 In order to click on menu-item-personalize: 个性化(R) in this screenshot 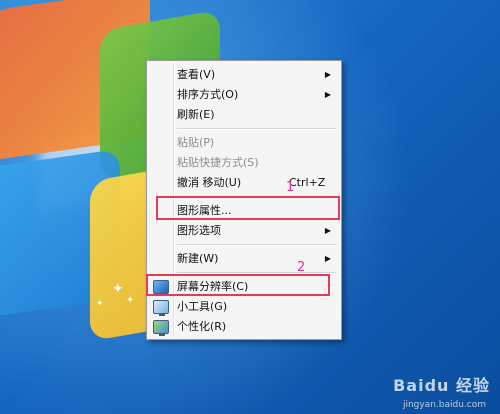, I will do `click(244, 327)`.